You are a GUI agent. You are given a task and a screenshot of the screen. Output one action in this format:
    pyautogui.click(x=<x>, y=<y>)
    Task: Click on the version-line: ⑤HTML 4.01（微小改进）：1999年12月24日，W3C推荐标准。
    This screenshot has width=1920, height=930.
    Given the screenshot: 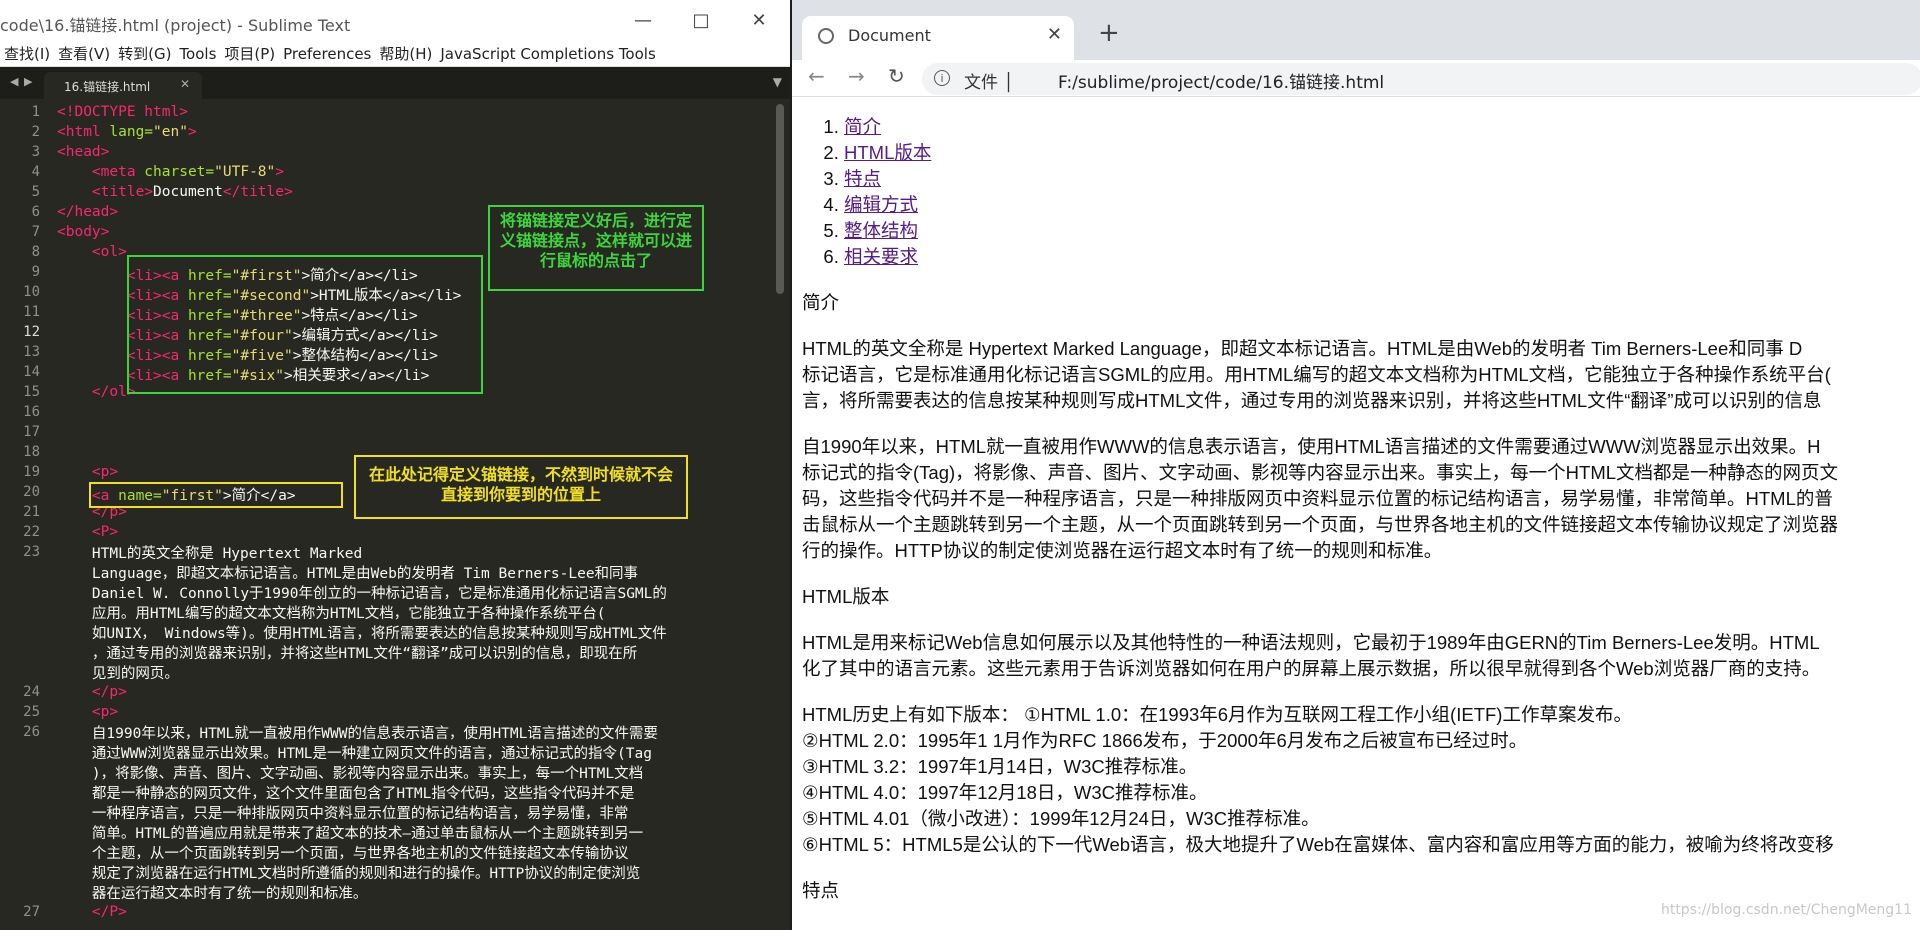 What is the action you would take?
    pyautogui.click(x=1061, y=818)
    